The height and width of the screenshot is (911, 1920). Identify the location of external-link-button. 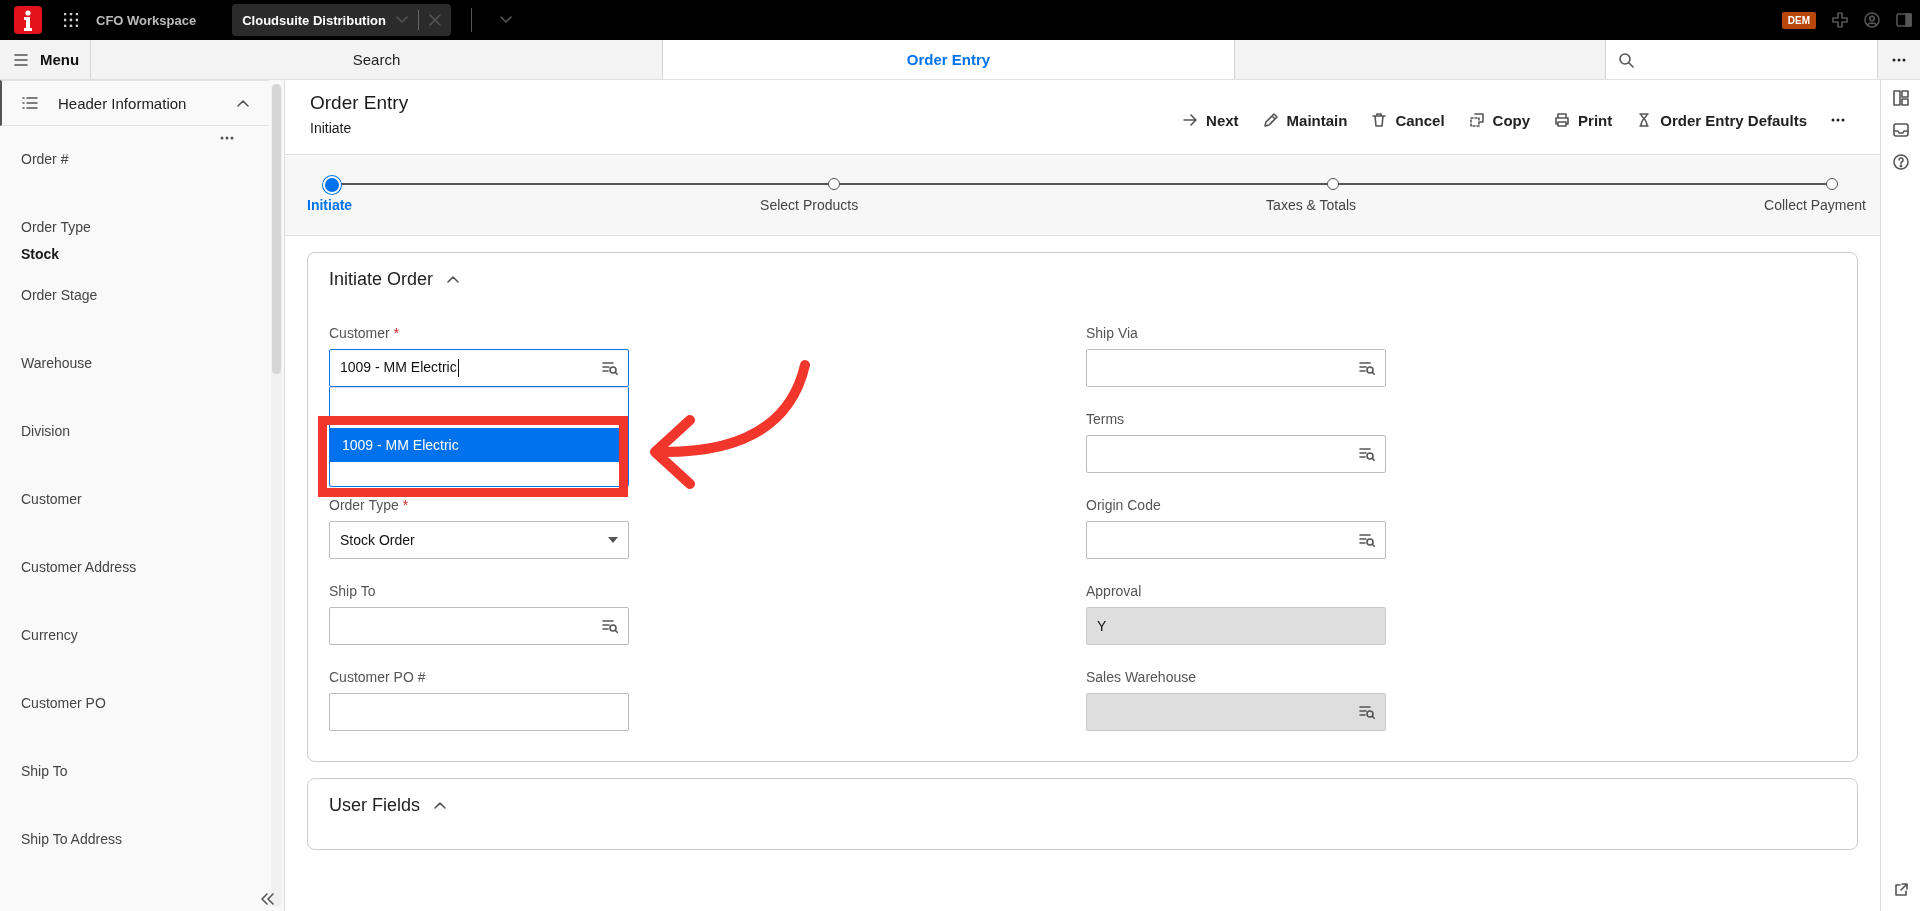
(1900, 890).